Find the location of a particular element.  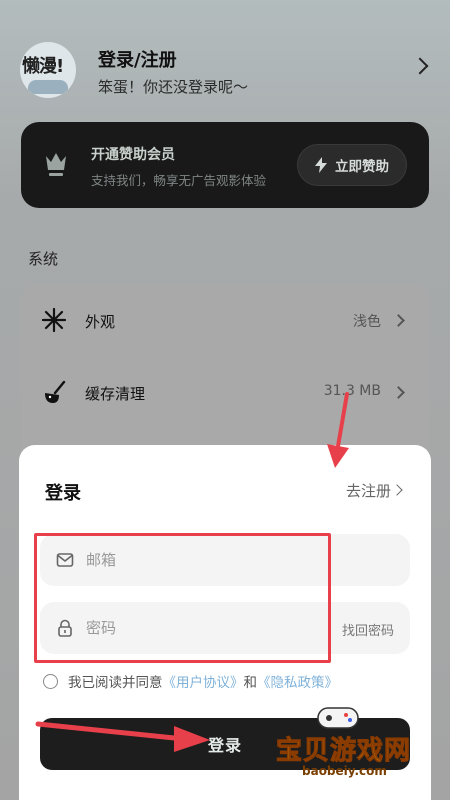

sponsor-button-label: 立即赞助 is located at coordinates (362, 167).